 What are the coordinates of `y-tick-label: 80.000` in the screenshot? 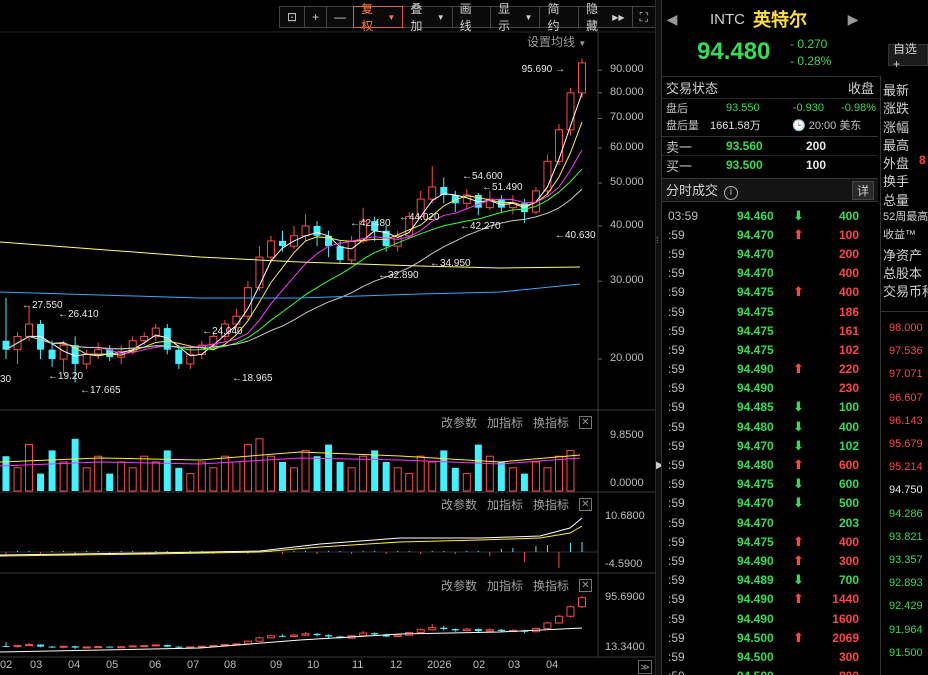 It's located at (627, 91).